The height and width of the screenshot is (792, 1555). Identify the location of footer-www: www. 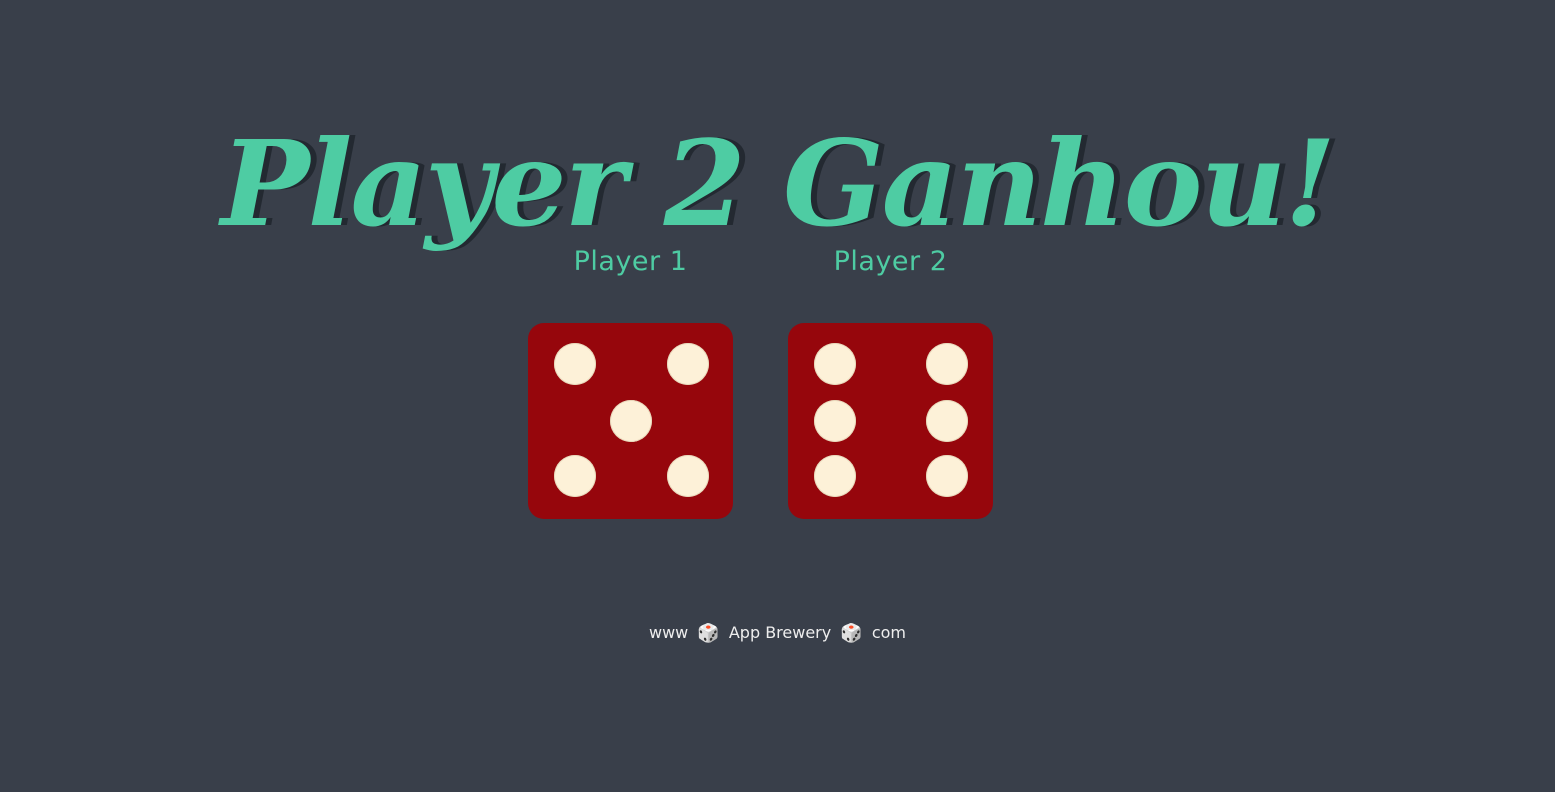
(668, 632).